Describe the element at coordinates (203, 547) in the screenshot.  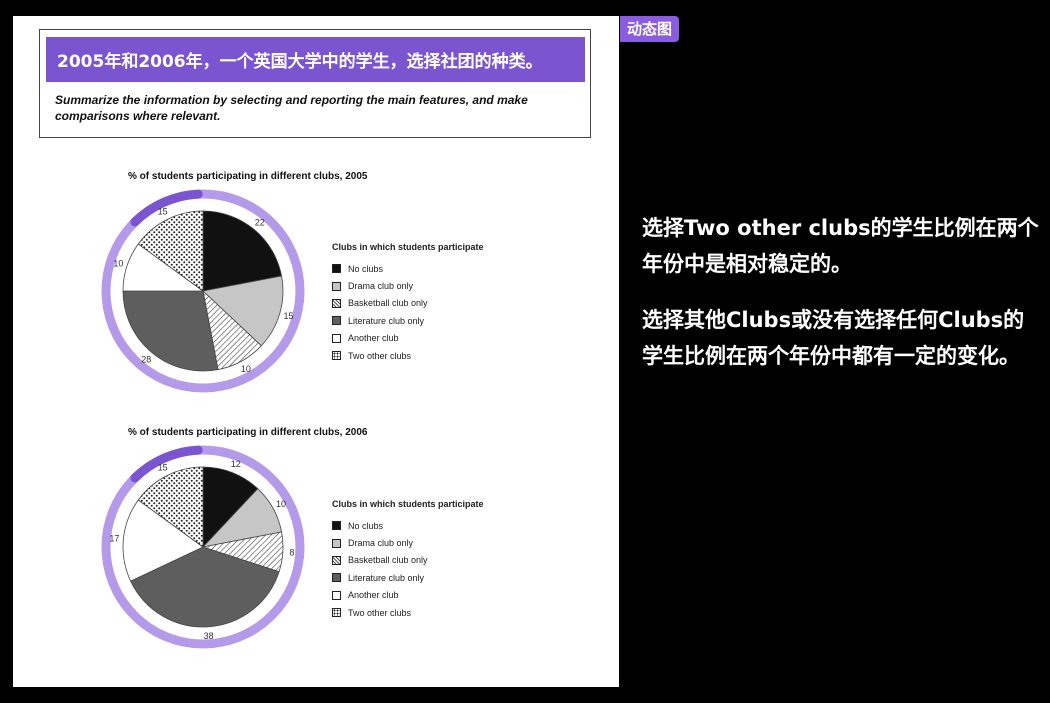
I see `pie-chart-2006: 12 10 8 38 17 15` at that location.